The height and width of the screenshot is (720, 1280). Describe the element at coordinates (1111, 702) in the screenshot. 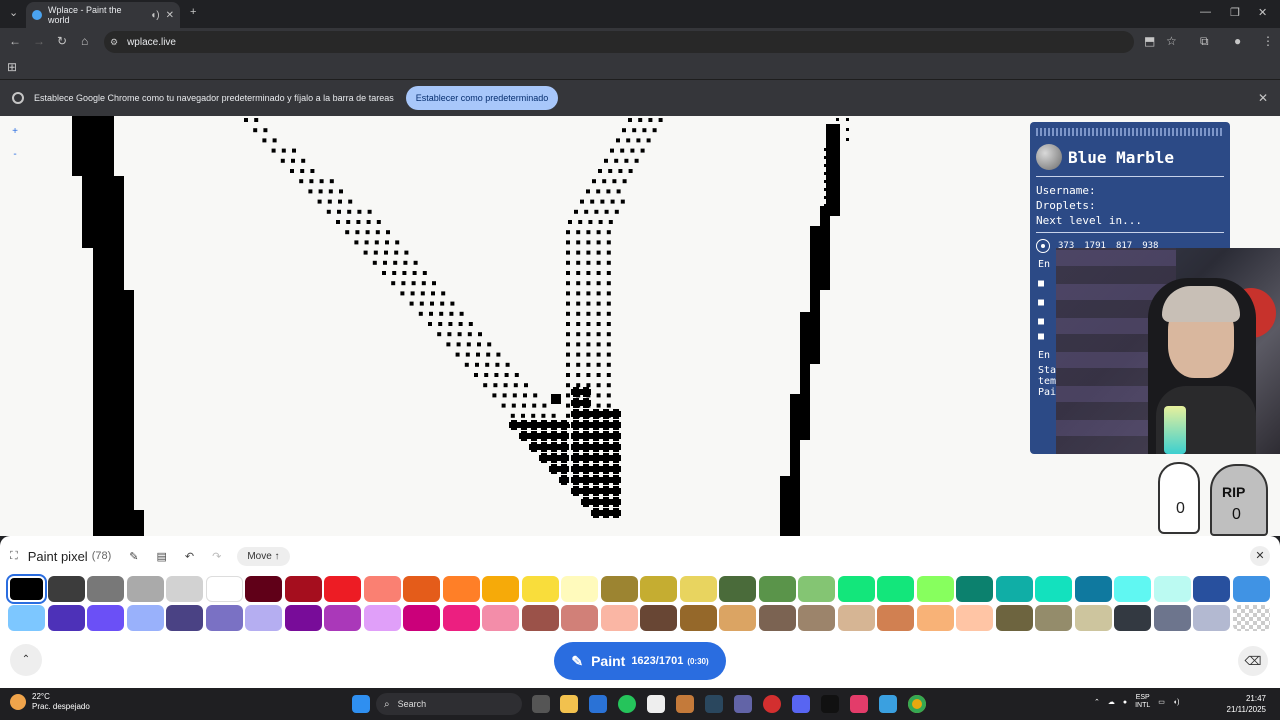

I see `onedrive-icon: ☁` at that location.